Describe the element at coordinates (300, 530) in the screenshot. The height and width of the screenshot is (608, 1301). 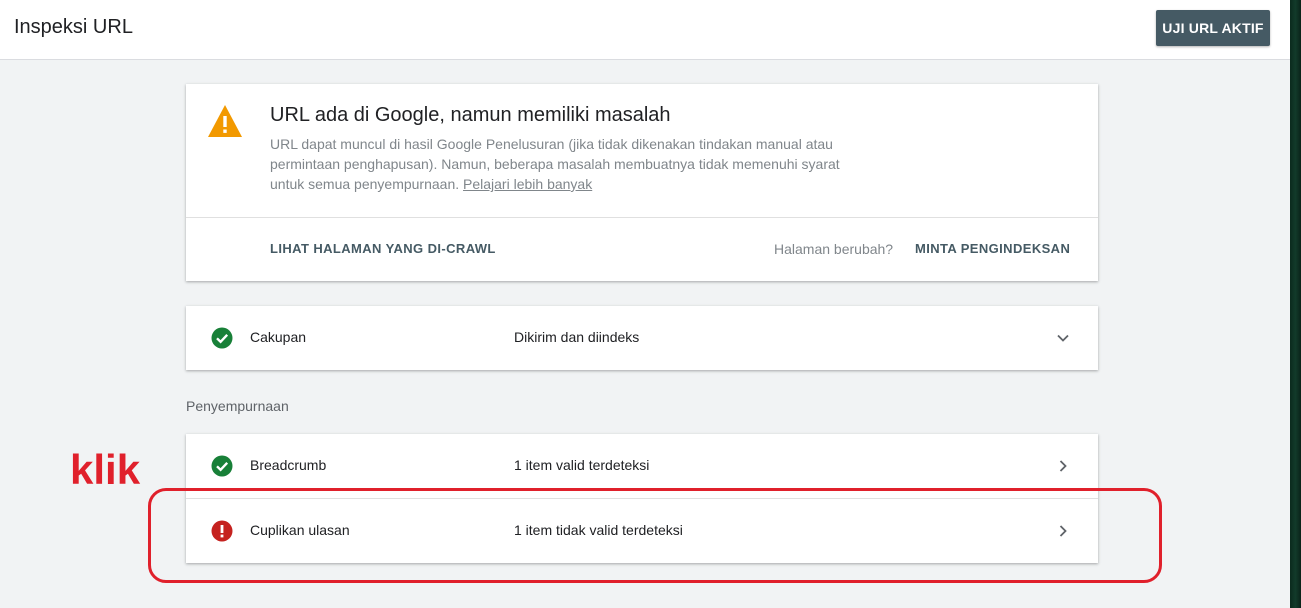
I see `enhancement-label: Cuplikan ulasan` at that location.